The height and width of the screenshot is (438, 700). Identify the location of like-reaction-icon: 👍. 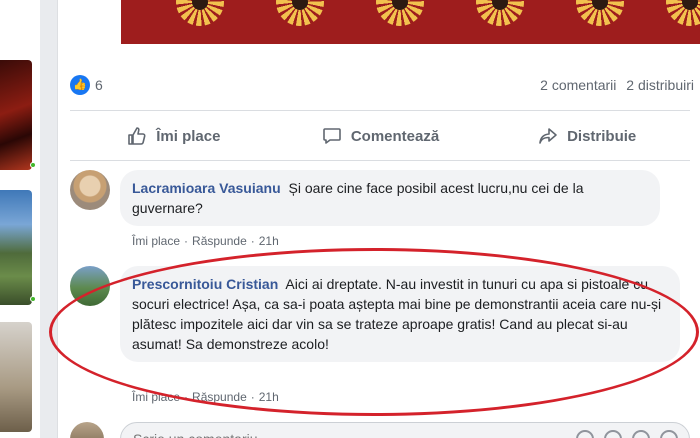
(80, 85).